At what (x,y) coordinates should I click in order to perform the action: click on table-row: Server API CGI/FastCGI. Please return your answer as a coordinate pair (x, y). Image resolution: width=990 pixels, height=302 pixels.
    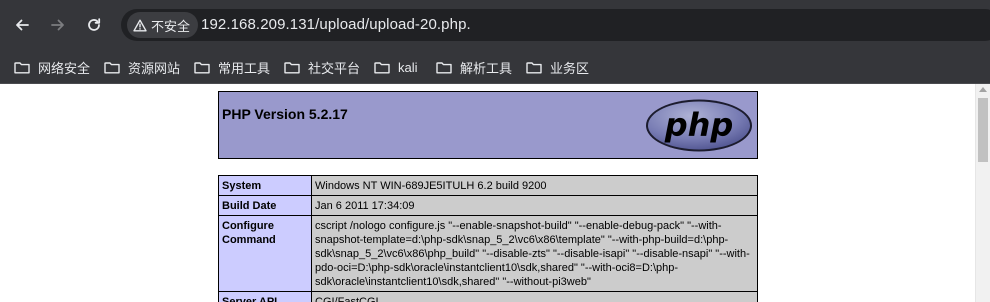
    Looking at the image, I should click on (488, 296).